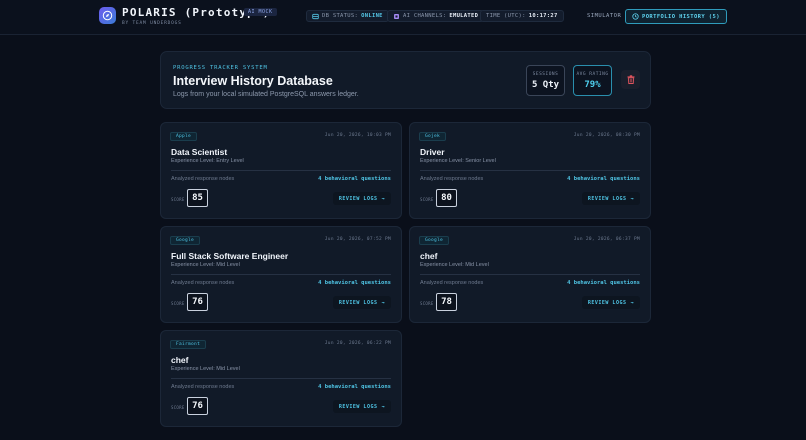  I want to click on company-tag: Gojek, so click(433, 136).